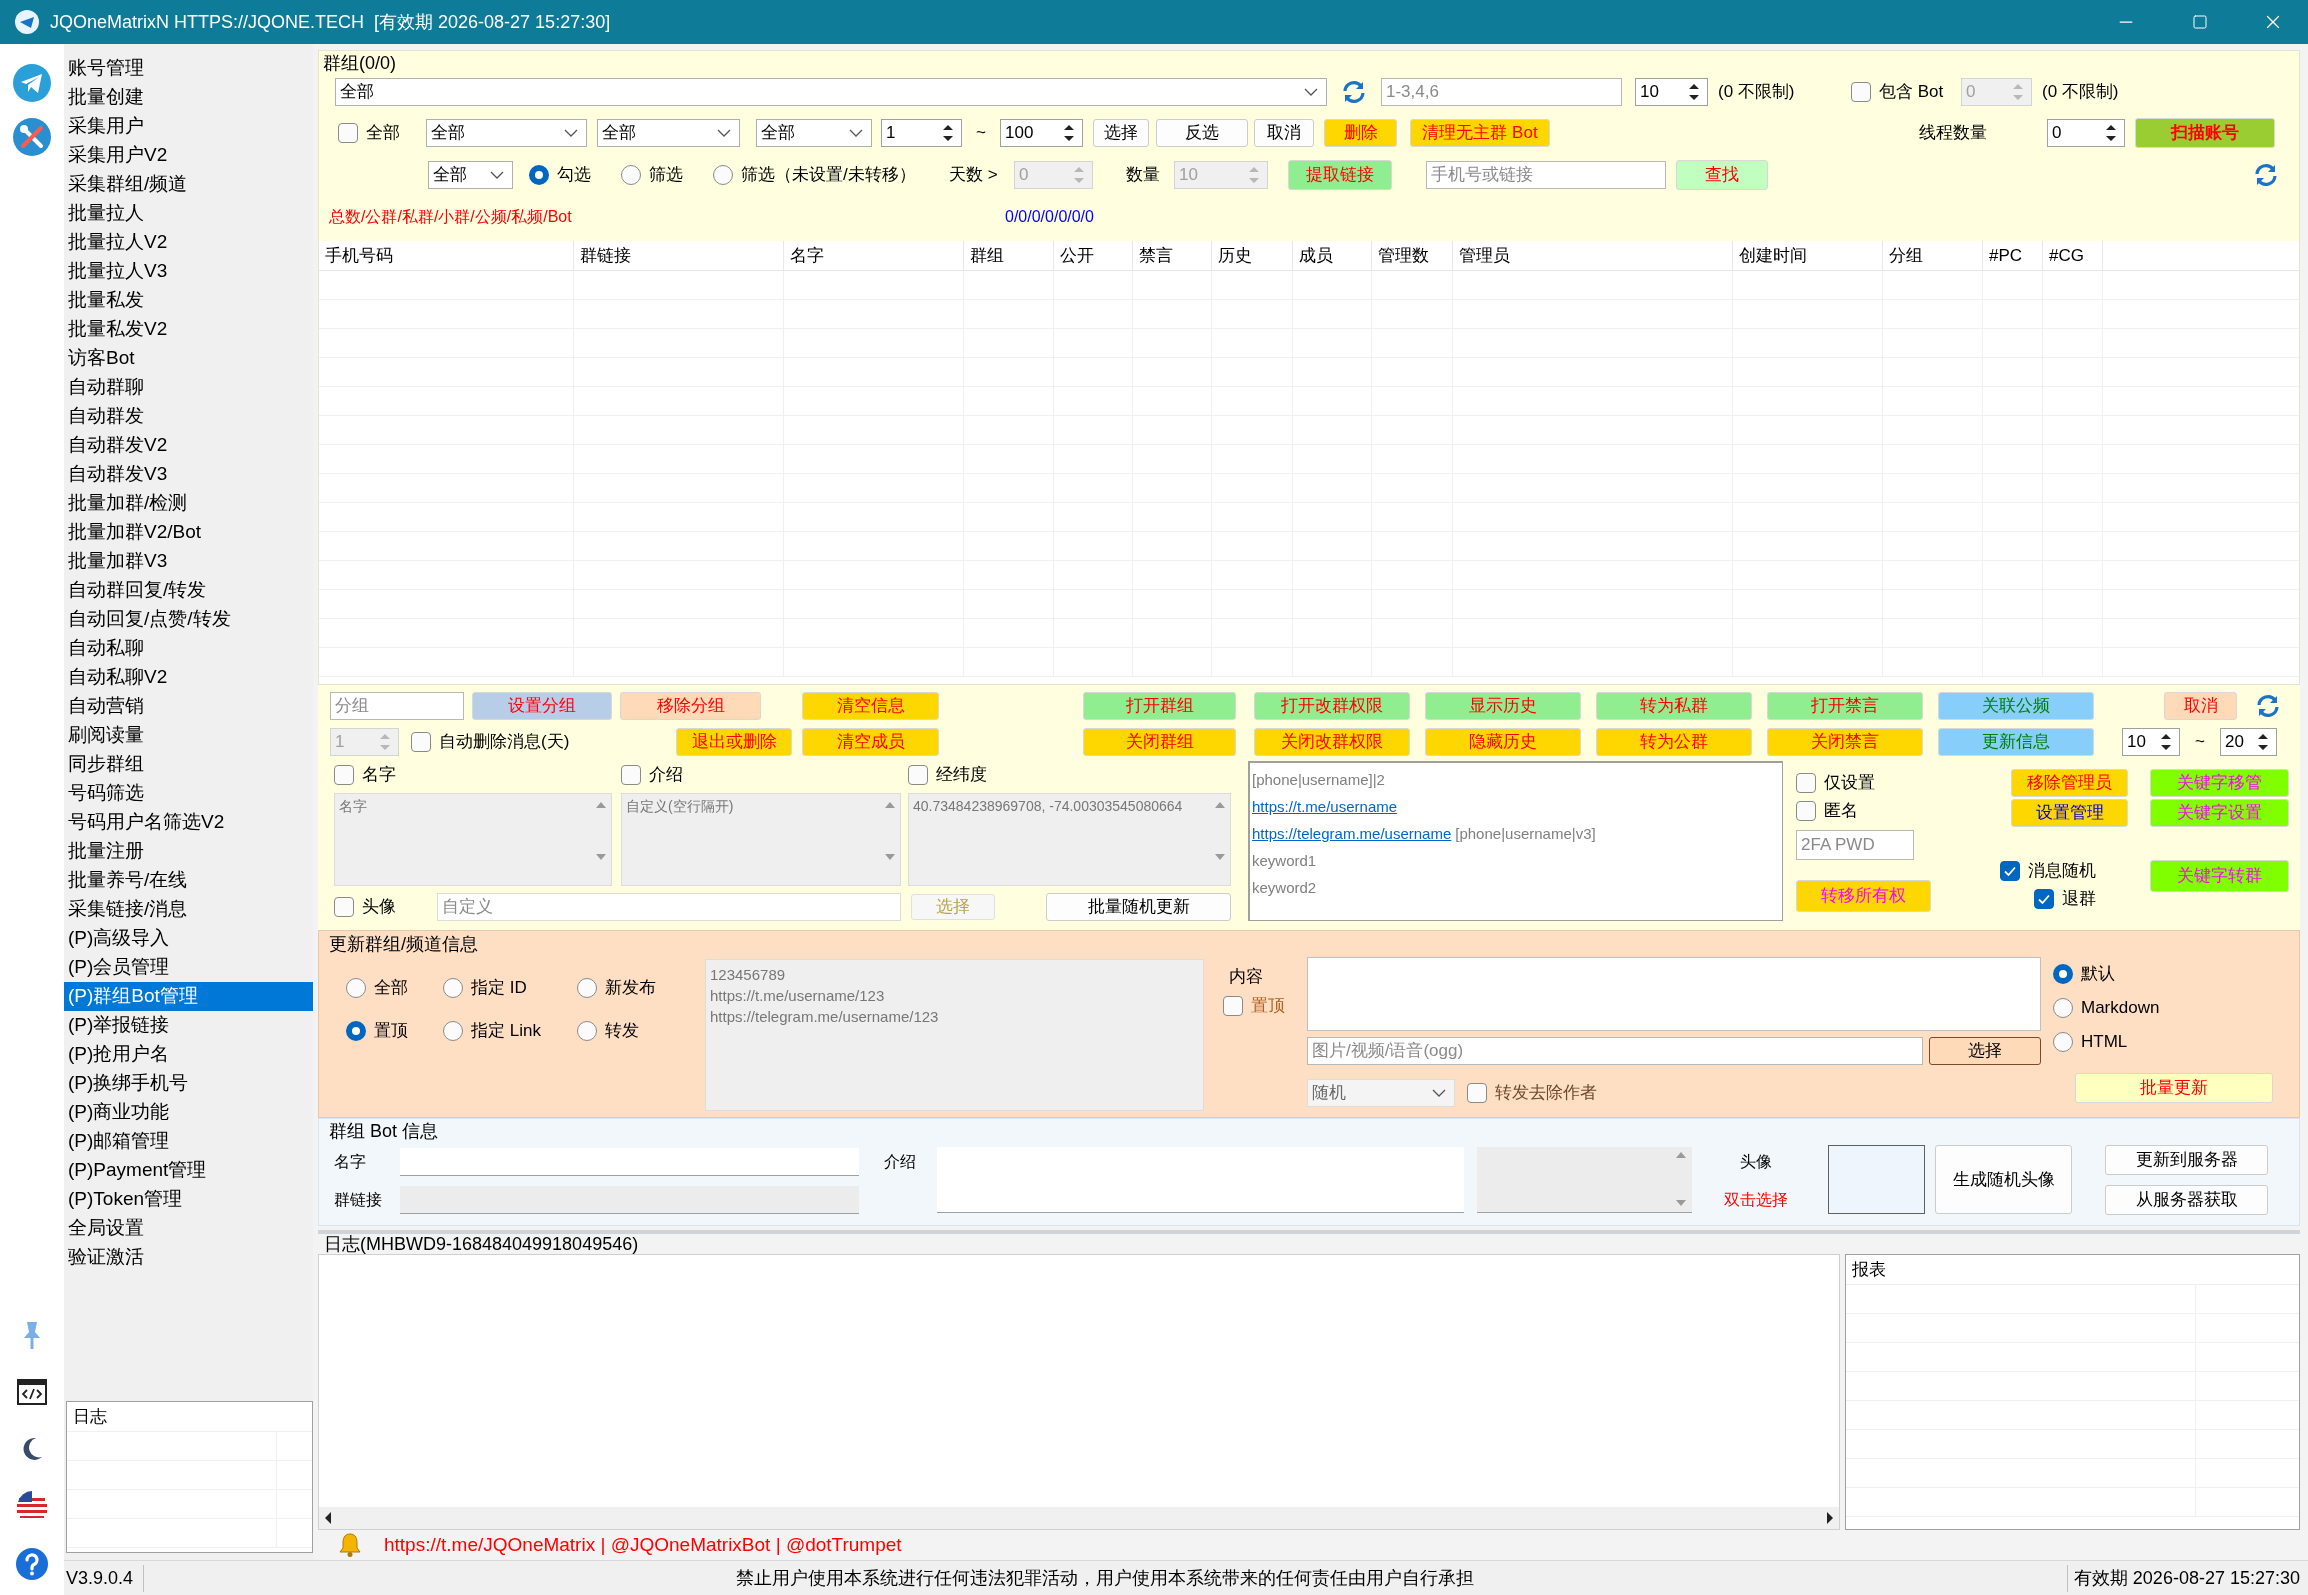 The height and width of the screenshot is (1595, 2308). Describe the element at coordinates (188, 213) in the screenshot. I see `sidebar-item: 批量拉人` at that location.